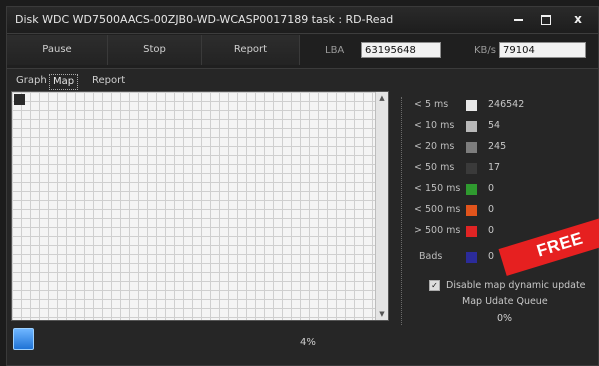 This screenshot has width=599, height=366. What do you see at coordinates (19, 99) in the screenshot?
I see `block-map-current-cell` at bounding box center [19, 99].